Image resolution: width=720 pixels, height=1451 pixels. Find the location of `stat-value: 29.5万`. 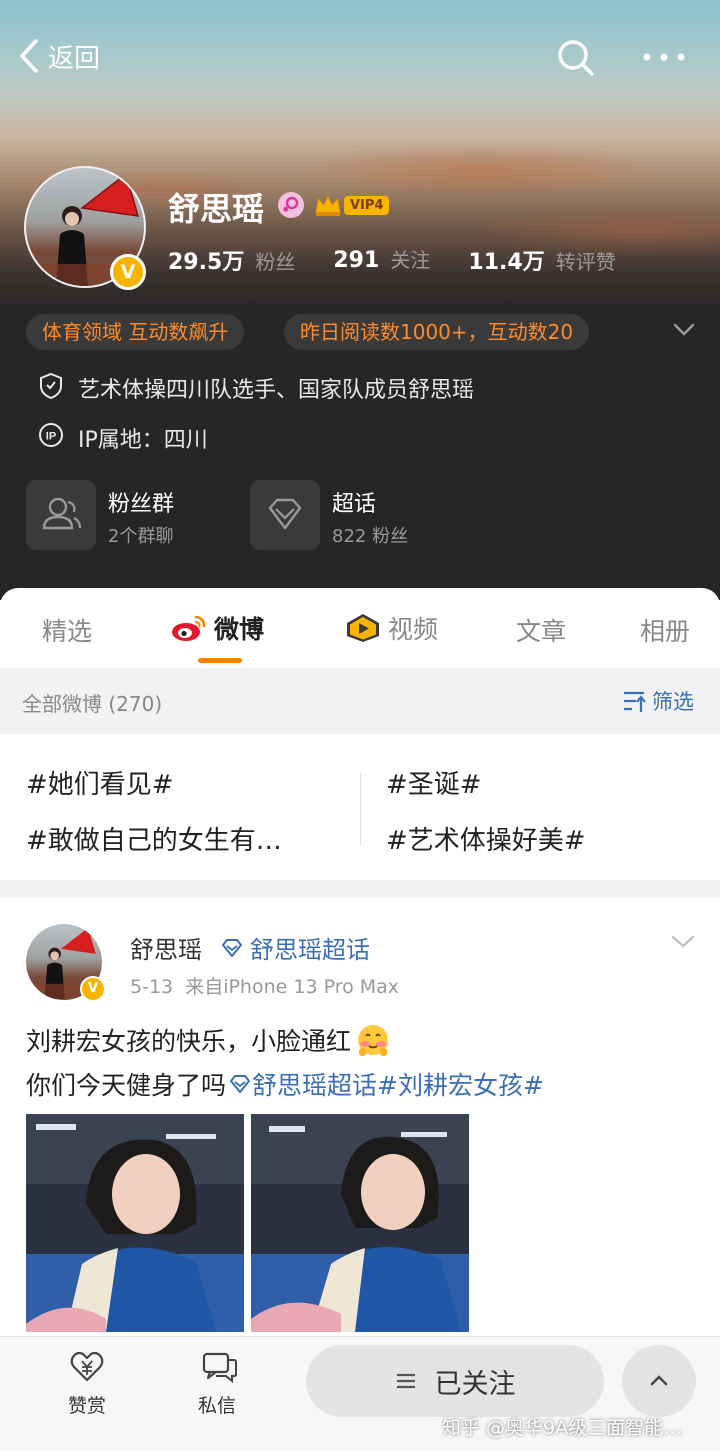

stat-value: 29.5万 is located at coordinates (206, 262).